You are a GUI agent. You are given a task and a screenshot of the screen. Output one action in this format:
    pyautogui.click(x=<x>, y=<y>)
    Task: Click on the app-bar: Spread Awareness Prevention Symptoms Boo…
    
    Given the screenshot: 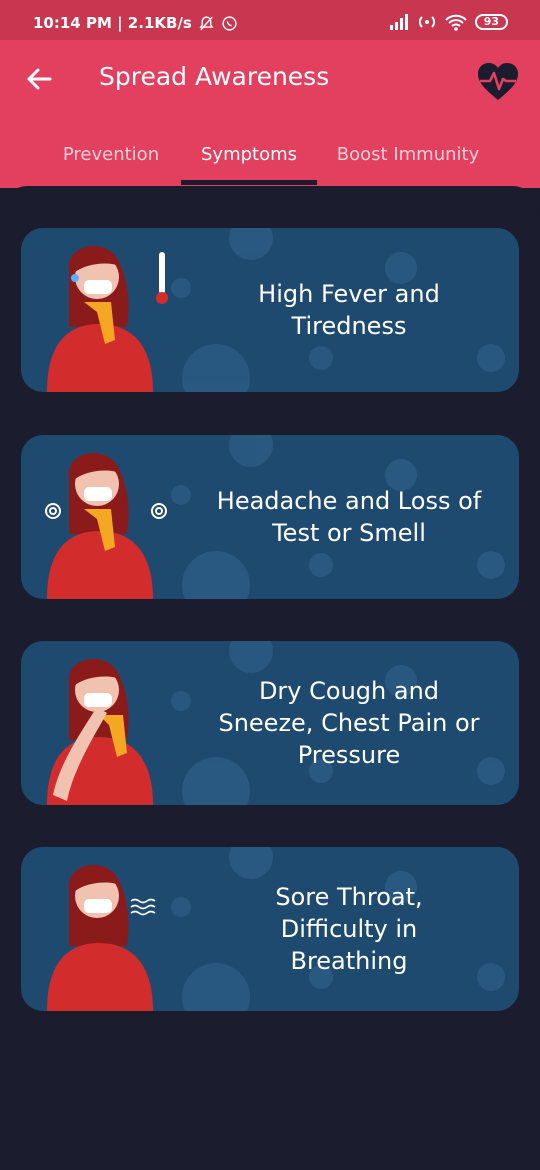 What is the action you would take?
    pyautogui.click(x=270, y=114)
    